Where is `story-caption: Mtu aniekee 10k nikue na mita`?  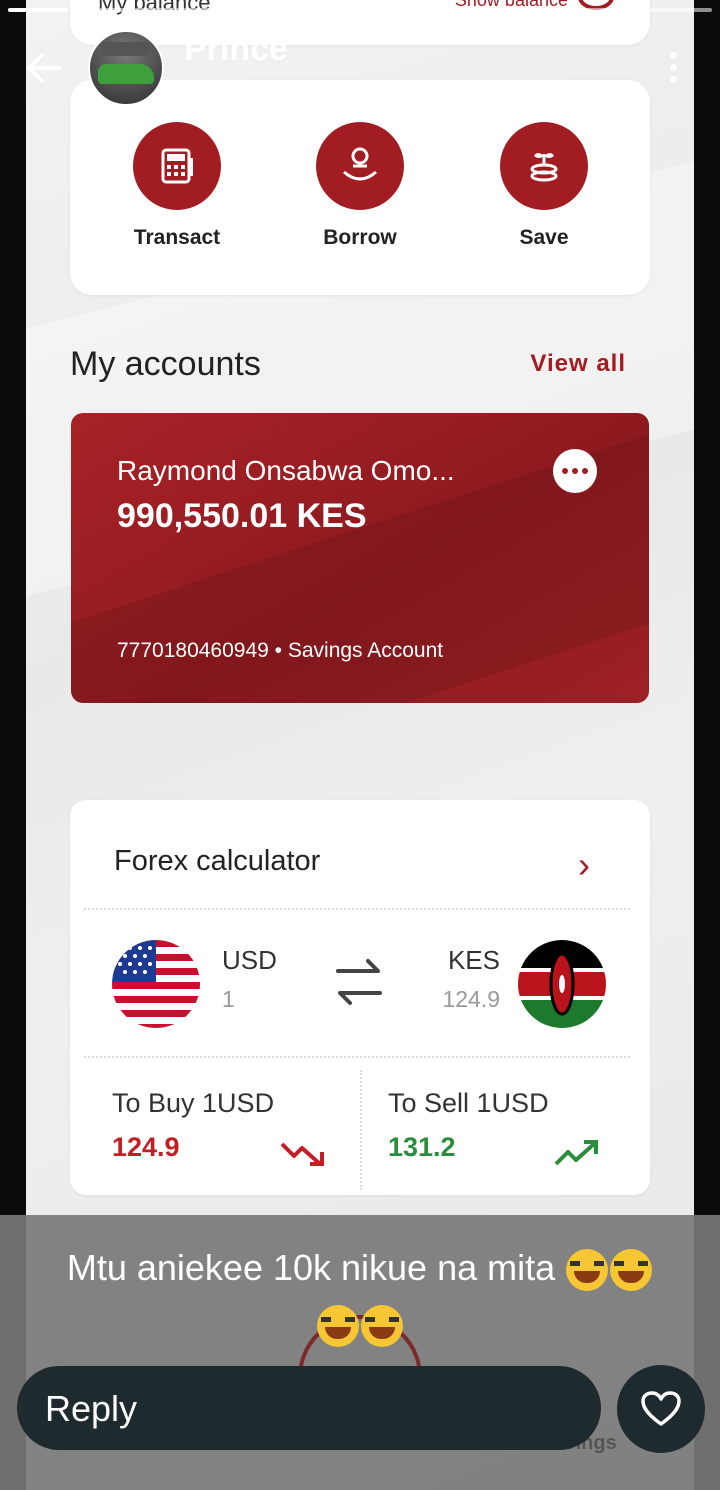
story-caption: Mtu aniekee 10k nikue na mita is located at coordinates (360, 1296).